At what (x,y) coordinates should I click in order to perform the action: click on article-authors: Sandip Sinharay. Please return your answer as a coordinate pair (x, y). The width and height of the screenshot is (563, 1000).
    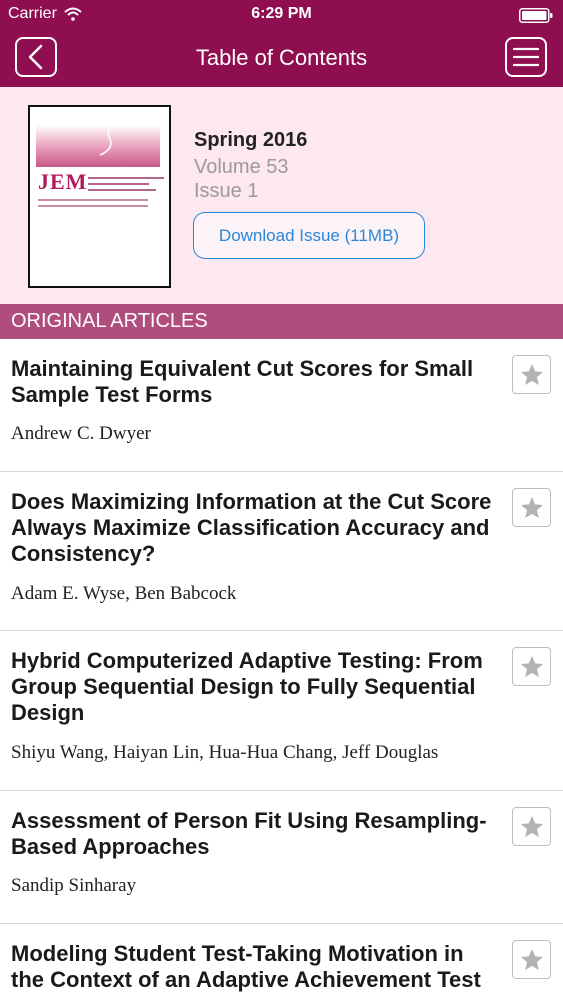
    Looking at the image, I should click on (74, 885).